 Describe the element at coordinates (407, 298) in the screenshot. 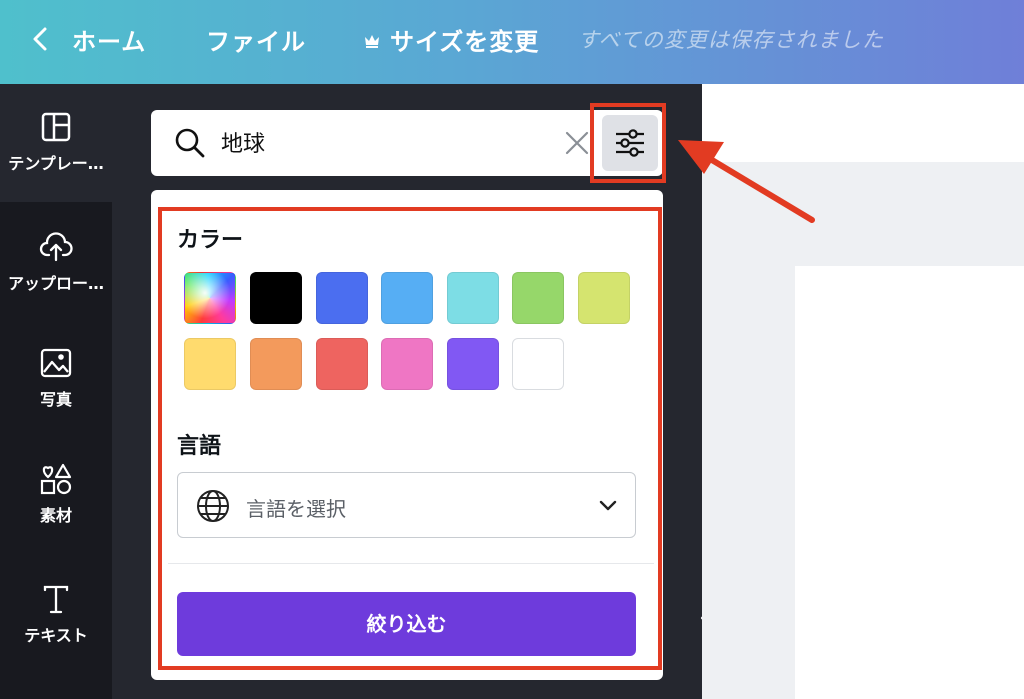

I see `color-swatch-light-blue` at that location.